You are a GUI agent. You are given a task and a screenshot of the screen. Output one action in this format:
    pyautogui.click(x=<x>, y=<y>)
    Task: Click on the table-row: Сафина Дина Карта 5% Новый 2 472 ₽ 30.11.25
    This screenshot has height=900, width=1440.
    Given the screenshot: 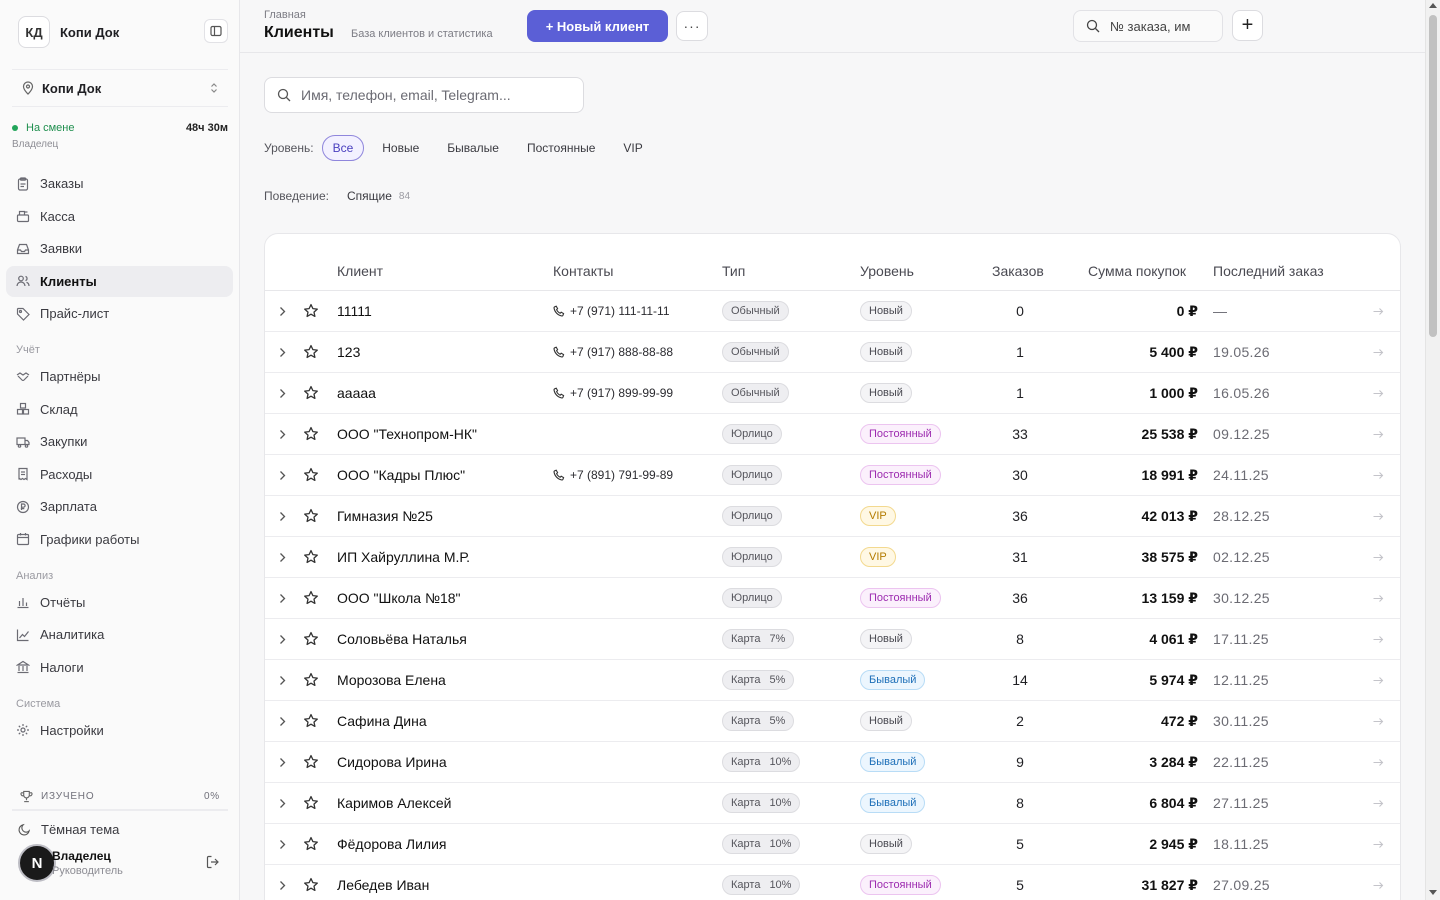 What is the action you would take?
    pyautogui.click(x=832, y=721)
    